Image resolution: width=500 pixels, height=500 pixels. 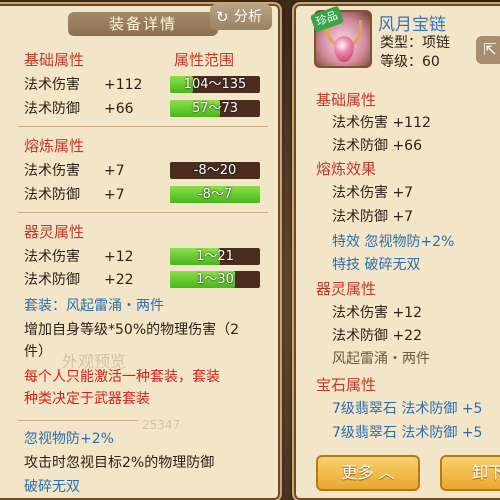 What do you see at coordinates (204, 60) in the screenshot?
I see `range-title: 属性范围` at bounding box center [204, 60].